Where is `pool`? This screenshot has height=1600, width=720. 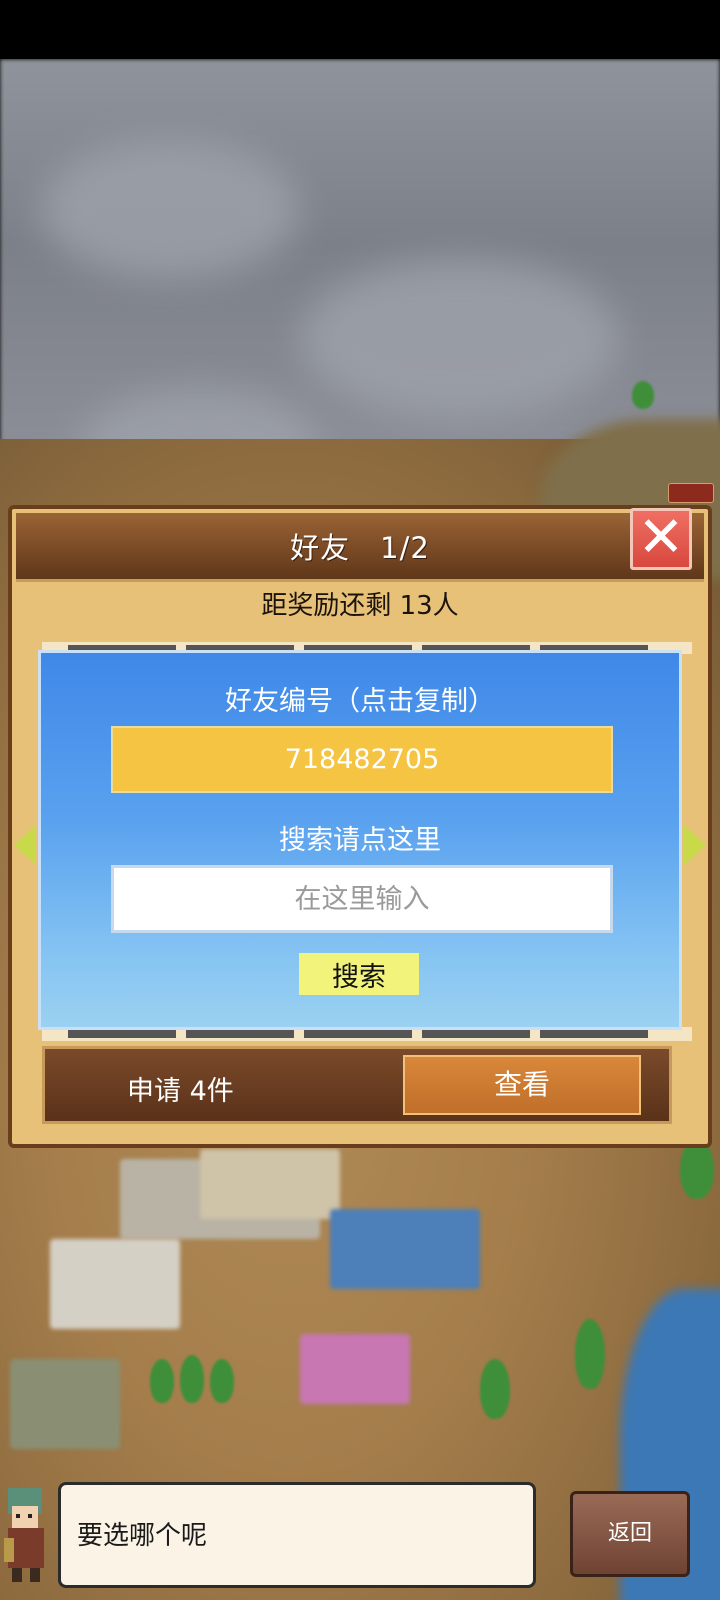 pool is located at coordinates (405, 1249).